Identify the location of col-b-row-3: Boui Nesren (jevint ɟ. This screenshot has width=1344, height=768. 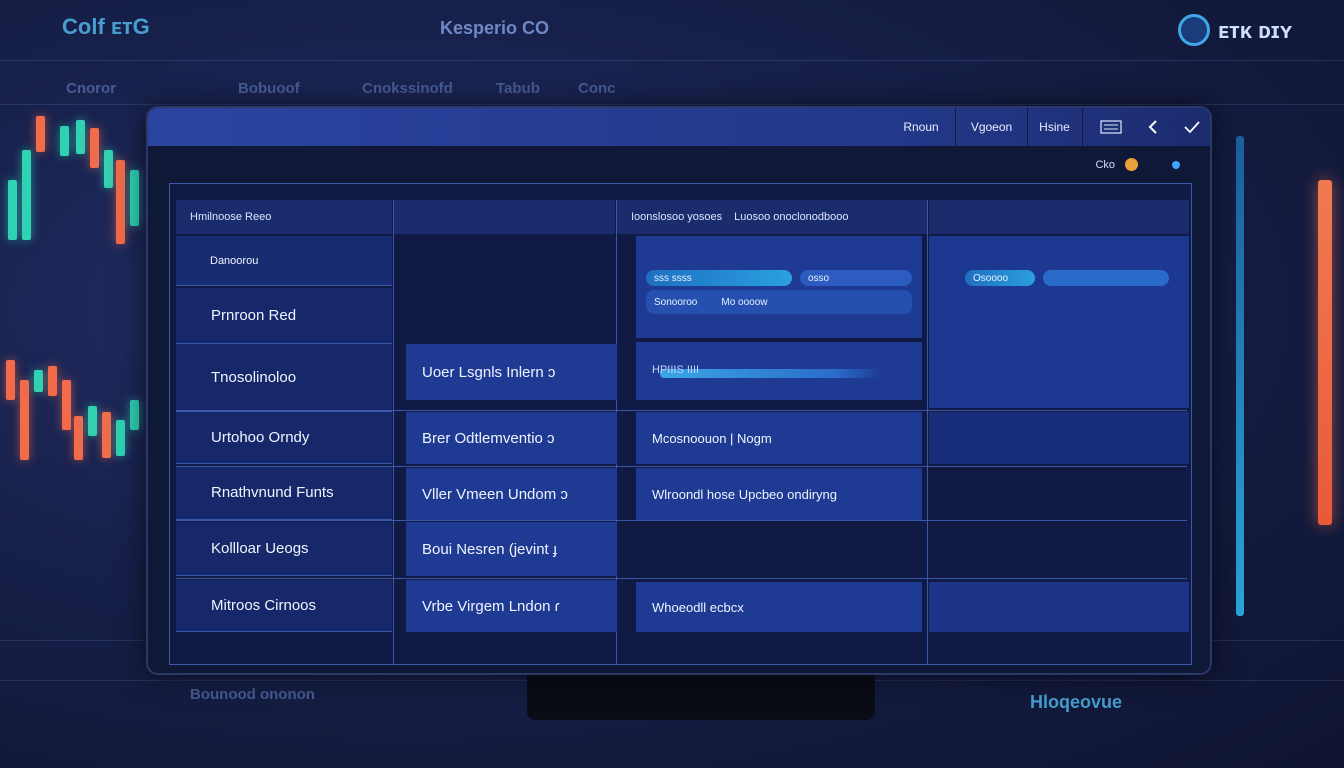
(511, 549).